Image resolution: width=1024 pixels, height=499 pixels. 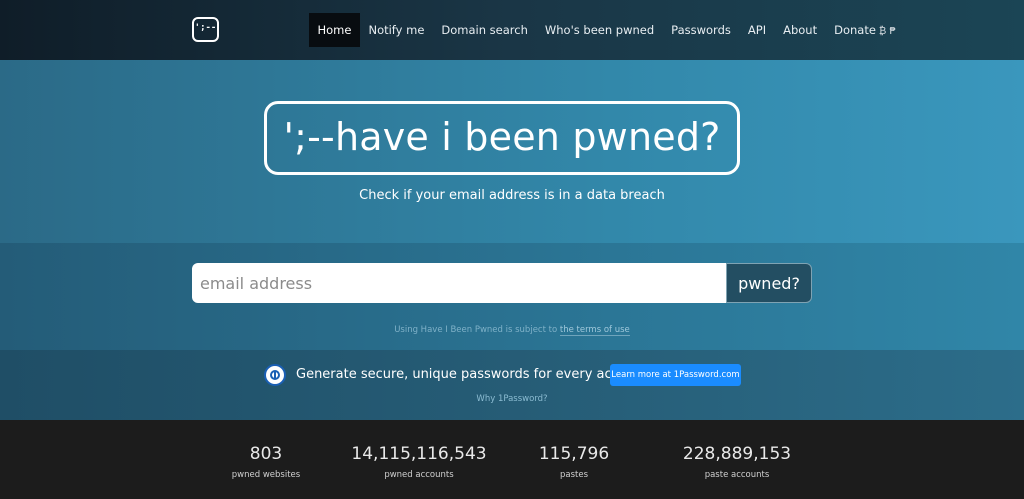 What do you see at coordinates (574, 454) in the screenshot?
I see `stat-value: 115,796` at bounding box center [574, 454].